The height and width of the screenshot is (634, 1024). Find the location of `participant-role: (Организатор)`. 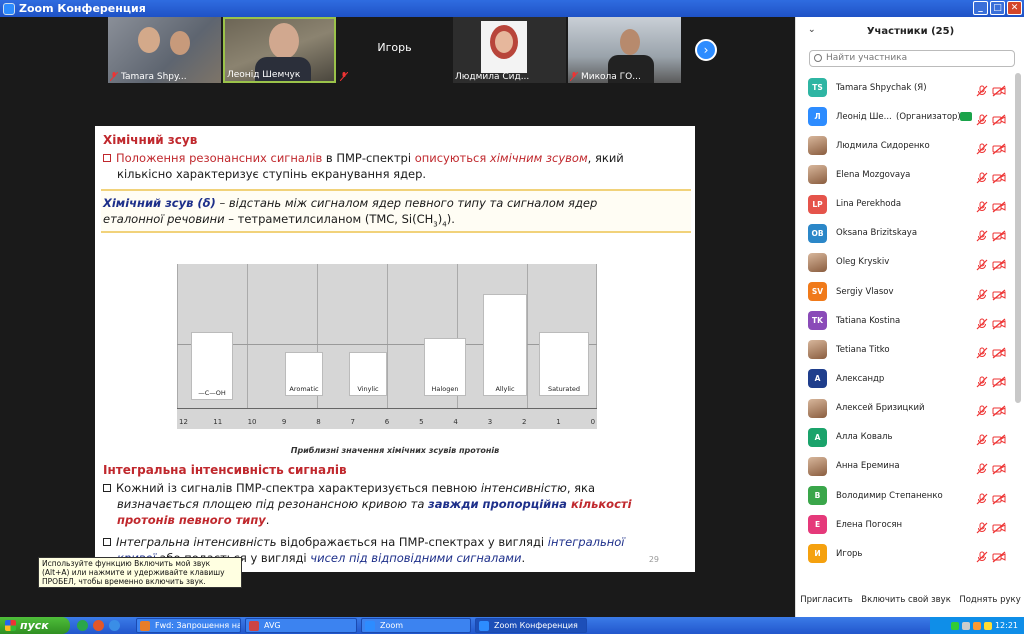

participant-role: (Организатор) is located at coordinates (928, 116).